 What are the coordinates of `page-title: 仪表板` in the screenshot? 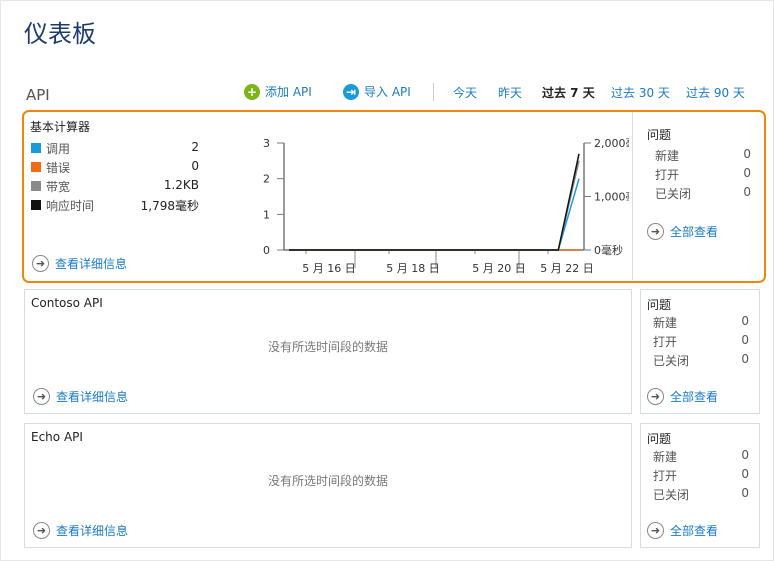 It's located at (60, 34).